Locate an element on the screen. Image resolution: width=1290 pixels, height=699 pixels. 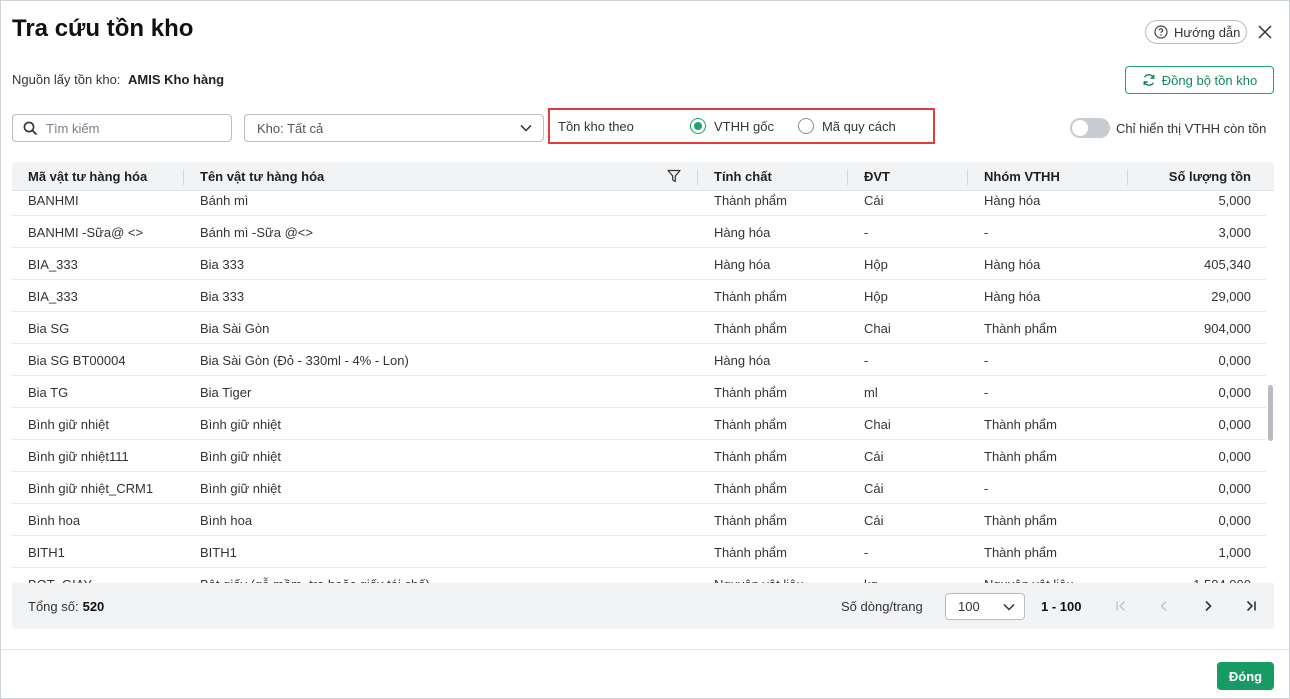
cell-name: Bánh mì -Sữa @<> is located at coordinates (256, 232).